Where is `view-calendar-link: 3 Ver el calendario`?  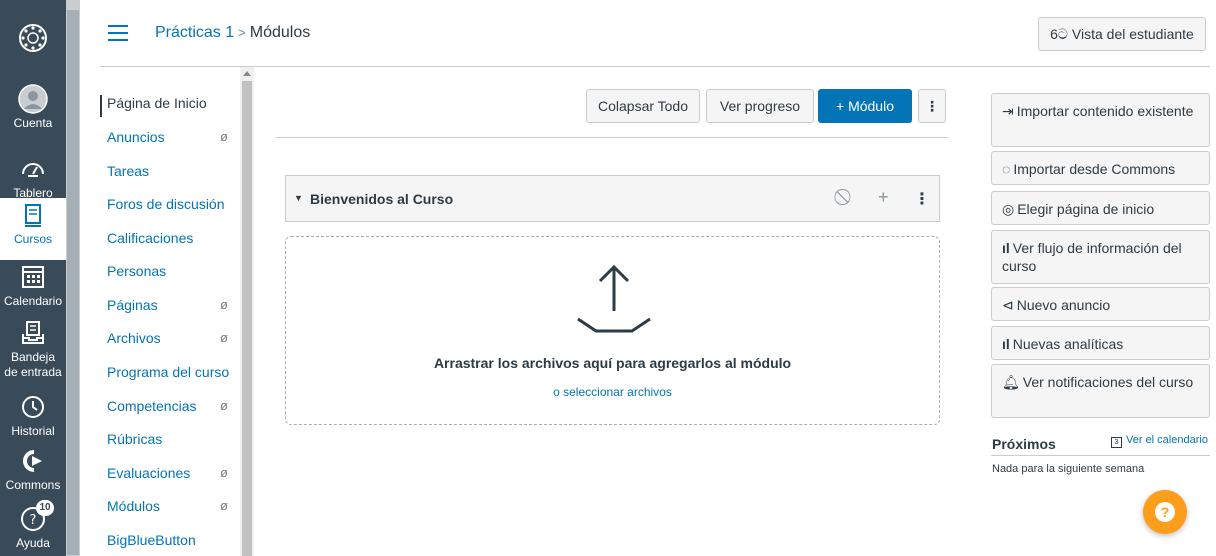
view-calendar-link: 3 Ver el calendario is located at coordinates (1159, 441).